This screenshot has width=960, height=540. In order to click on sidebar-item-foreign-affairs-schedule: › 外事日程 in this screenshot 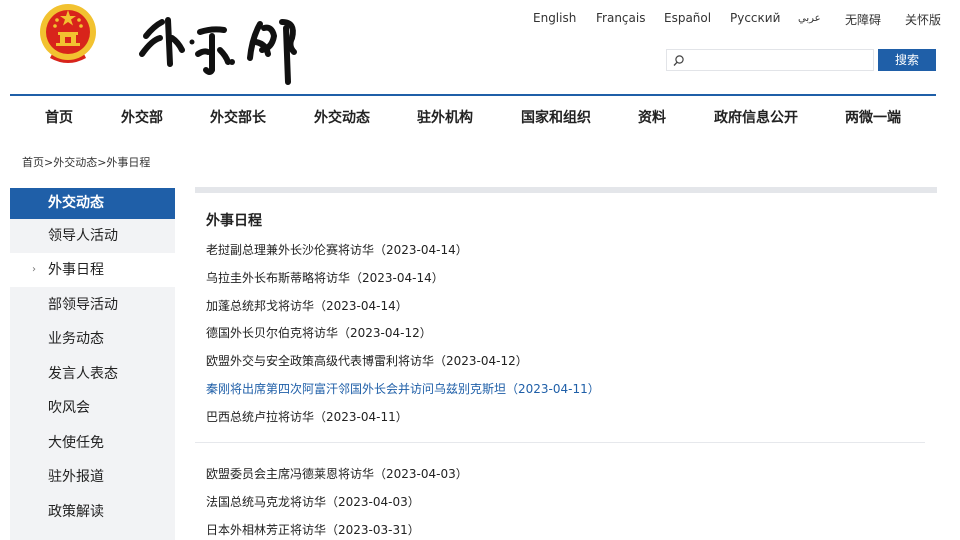, I will do `click(92, 270)`.